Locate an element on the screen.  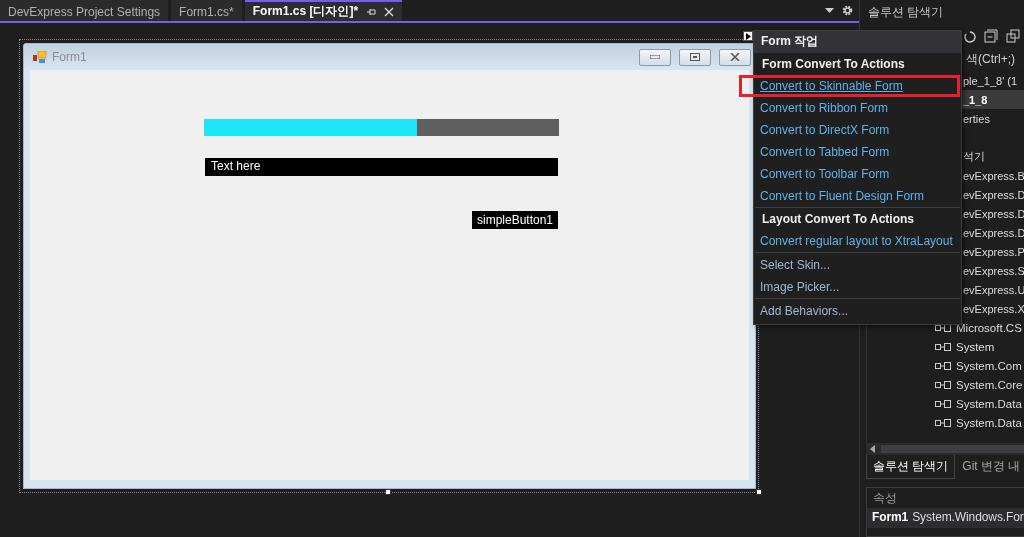
refresh-icon is located at coordinates (970, 36).